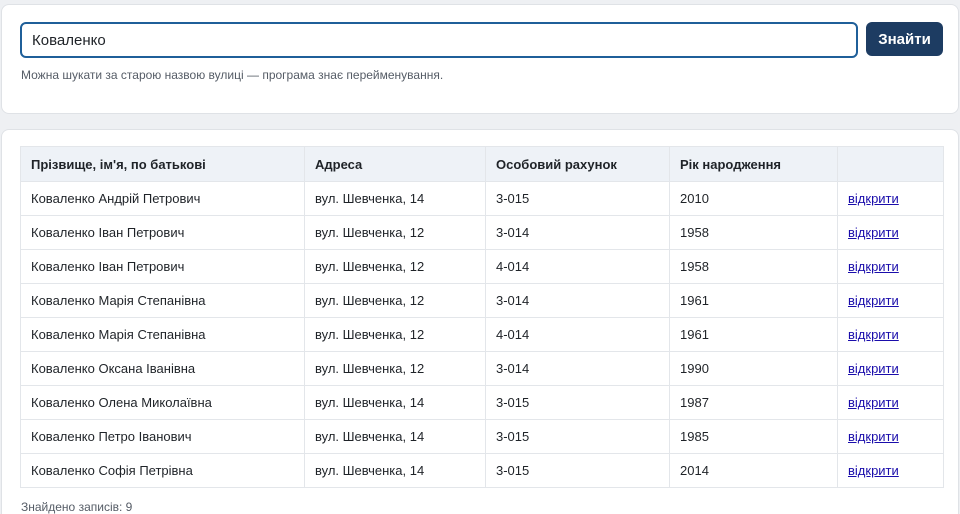 The image size is (960, 514). I want to click on column-header-name: Прізвище, ім'я, по батькові, so click(162, 164).